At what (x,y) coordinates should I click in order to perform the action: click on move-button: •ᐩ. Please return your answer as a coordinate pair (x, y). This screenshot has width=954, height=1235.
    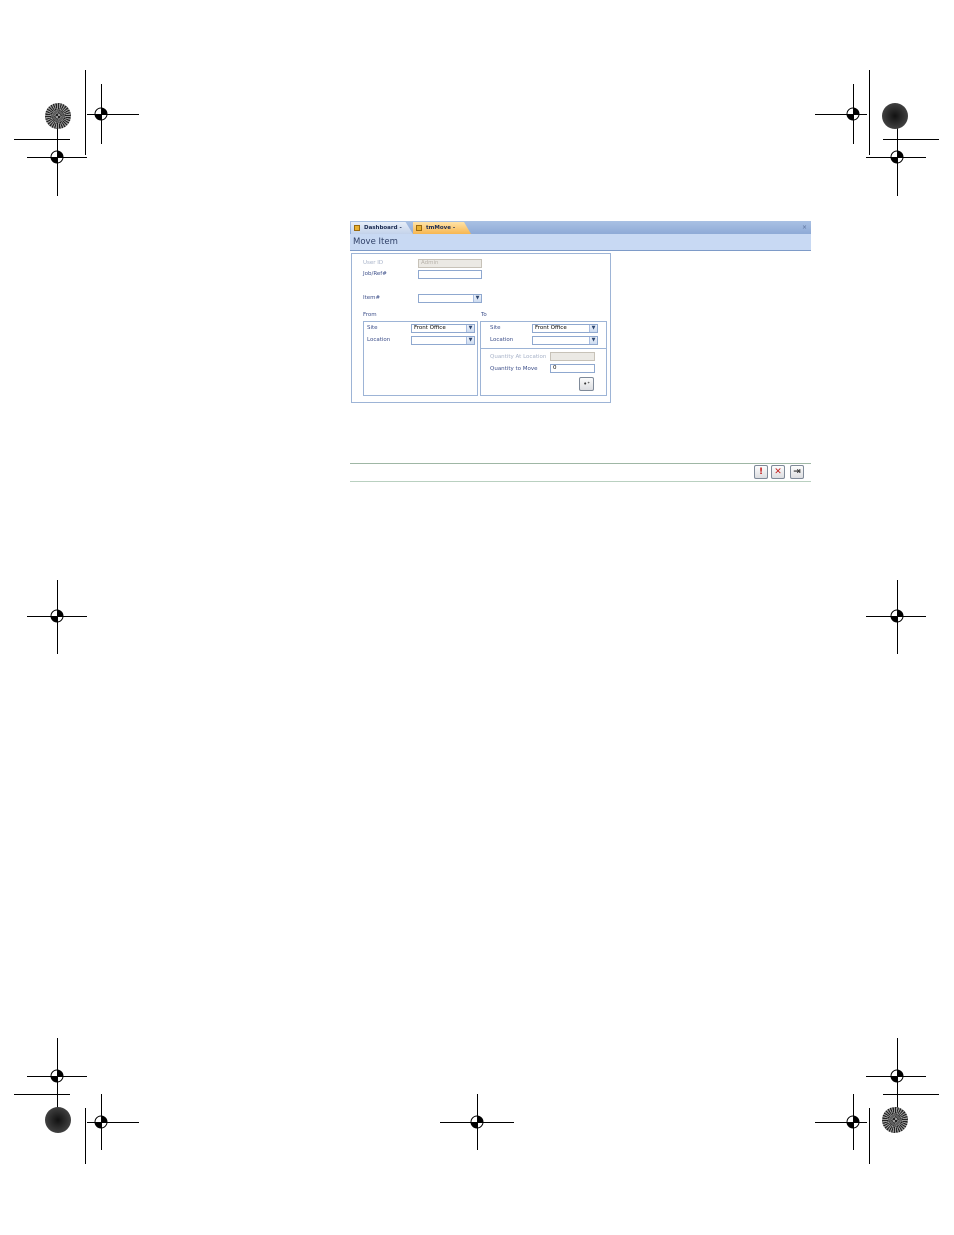
    Looking at the image, I should click on (586, 384).